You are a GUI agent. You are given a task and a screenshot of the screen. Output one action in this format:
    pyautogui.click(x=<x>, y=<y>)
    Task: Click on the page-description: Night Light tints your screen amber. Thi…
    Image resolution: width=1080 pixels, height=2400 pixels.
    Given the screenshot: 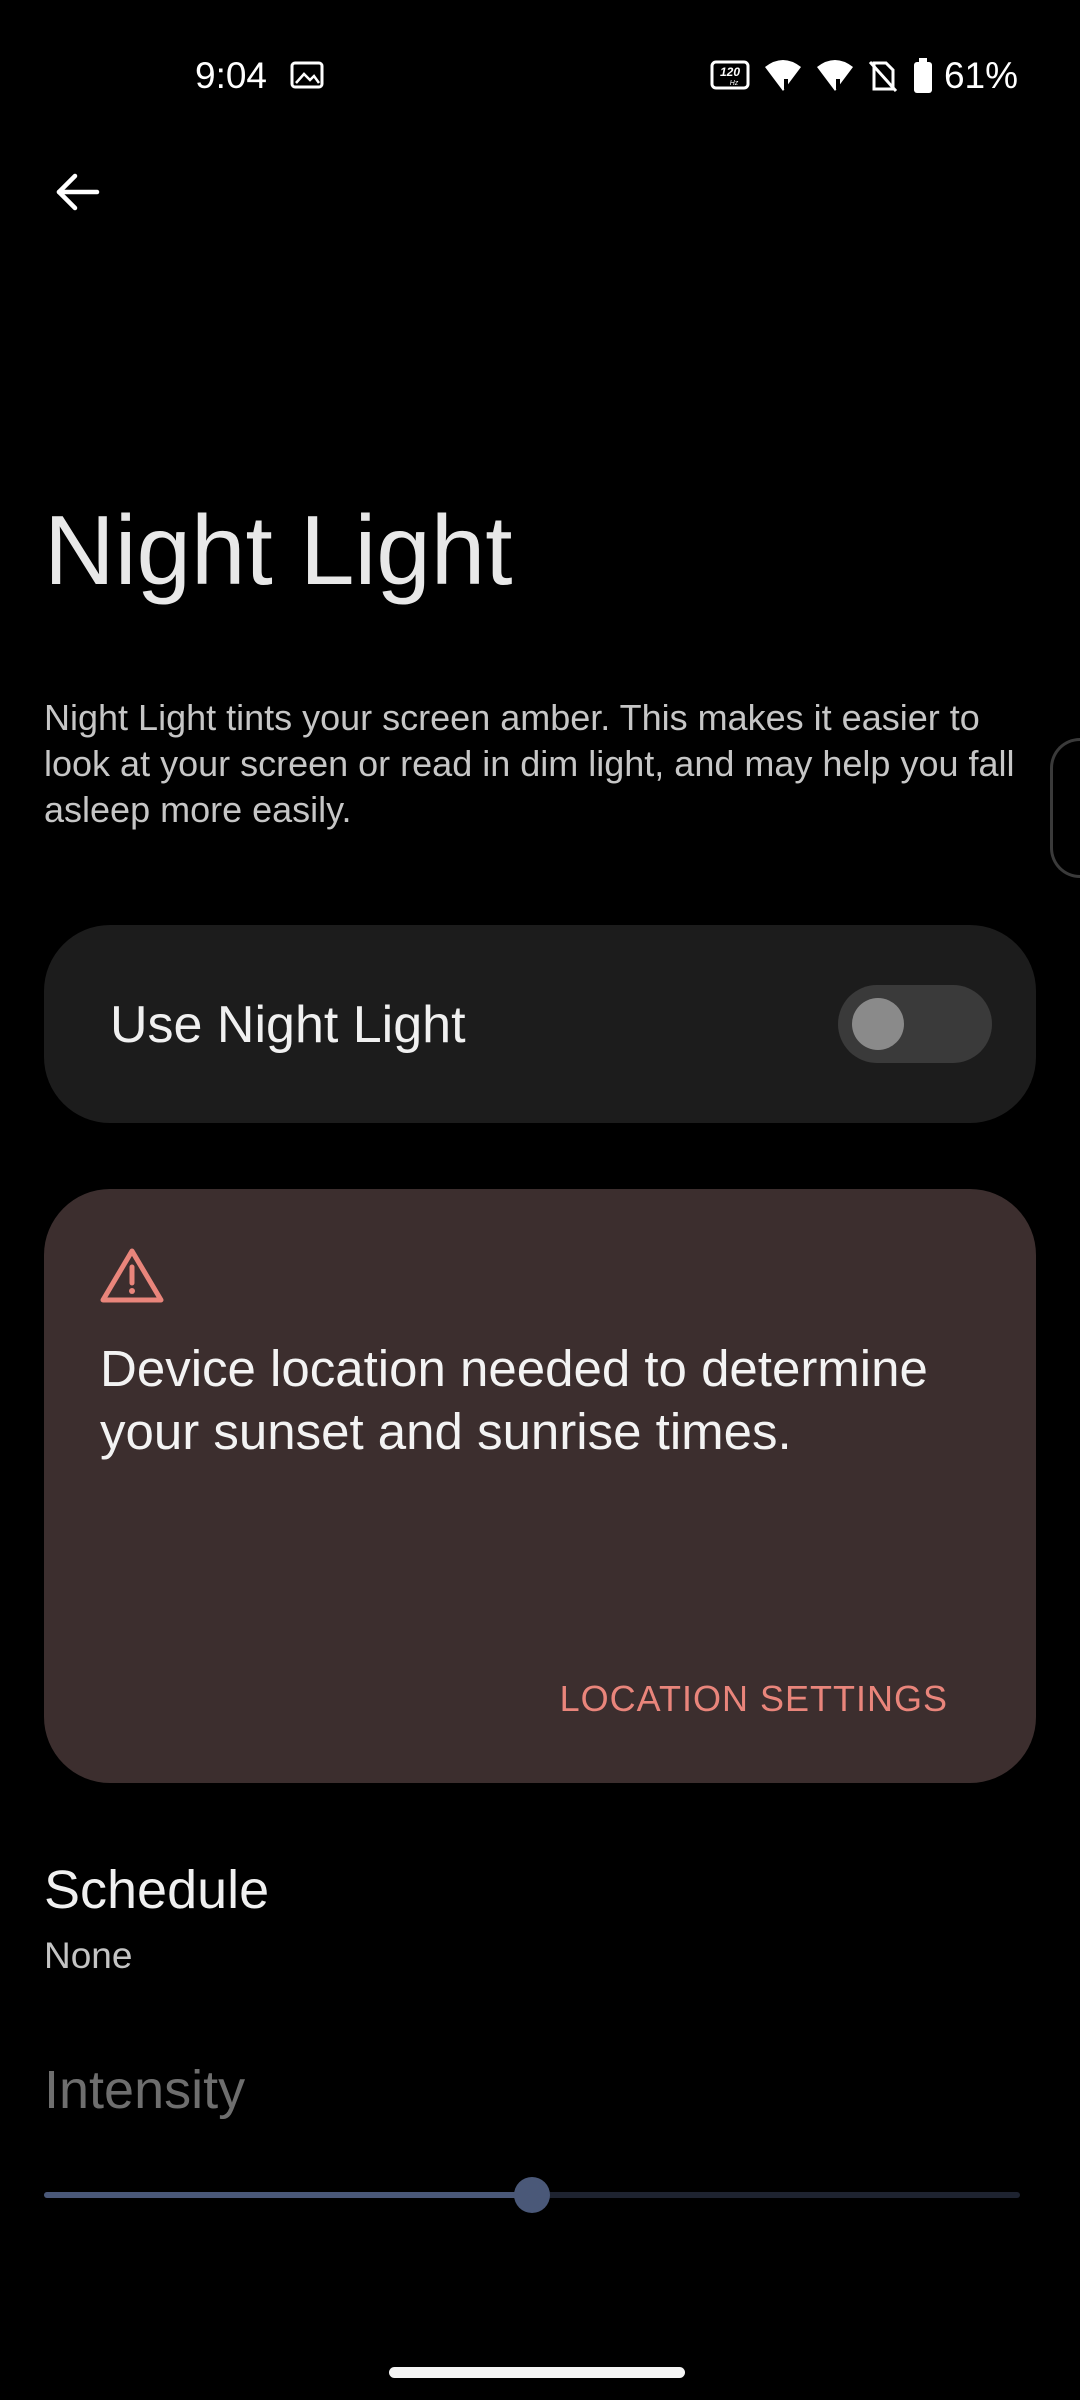 What is the action you would take?
    pyautogui.click(x=529, y=763)
    